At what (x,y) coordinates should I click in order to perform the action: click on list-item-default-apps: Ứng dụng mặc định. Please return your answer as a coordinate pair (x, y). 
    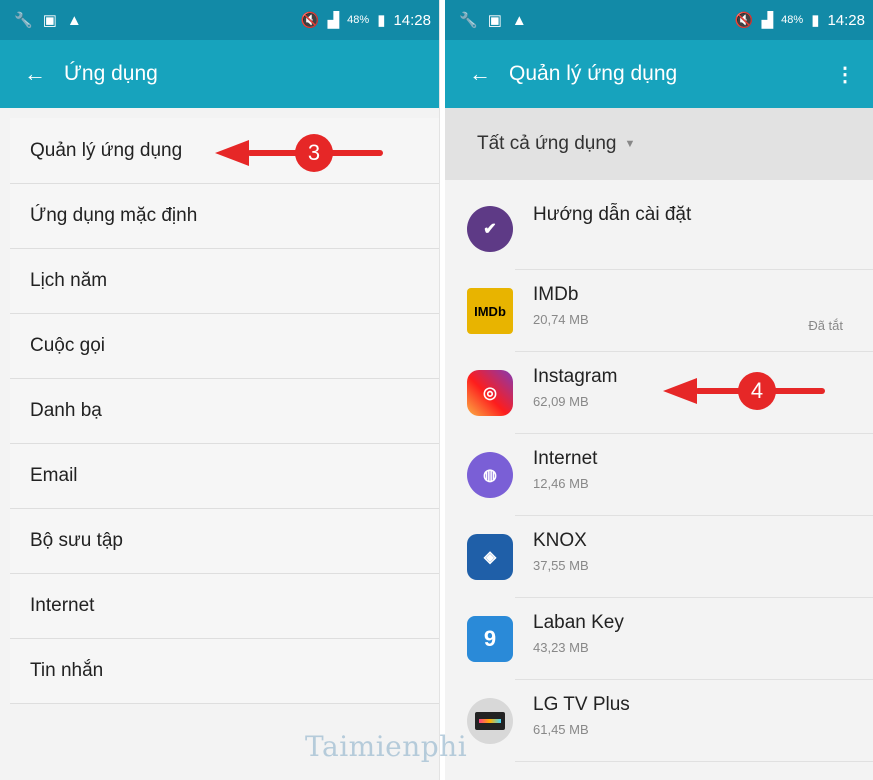
    Looking at the image, I should click on (224, 216).